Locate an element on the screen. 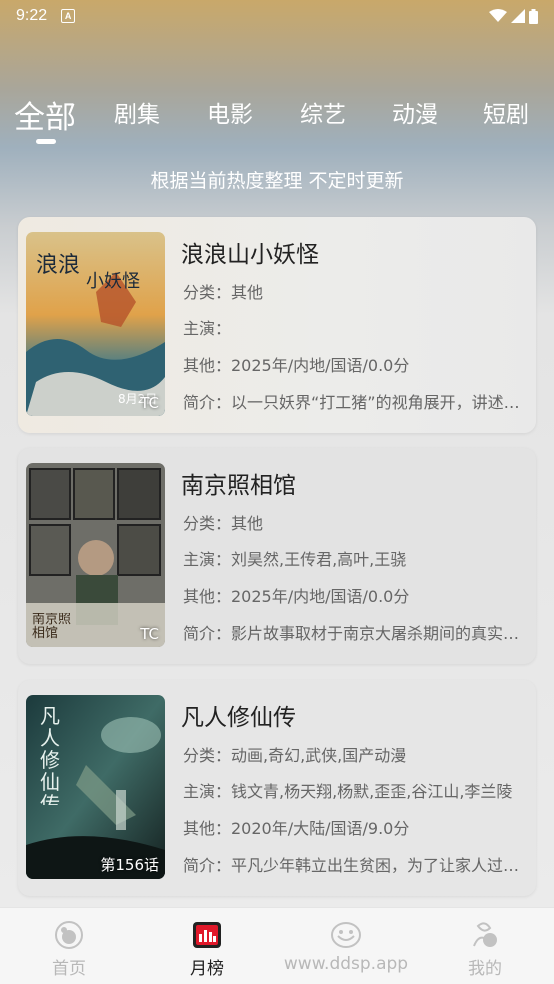  status-icons is located at coordinates (513, 16).